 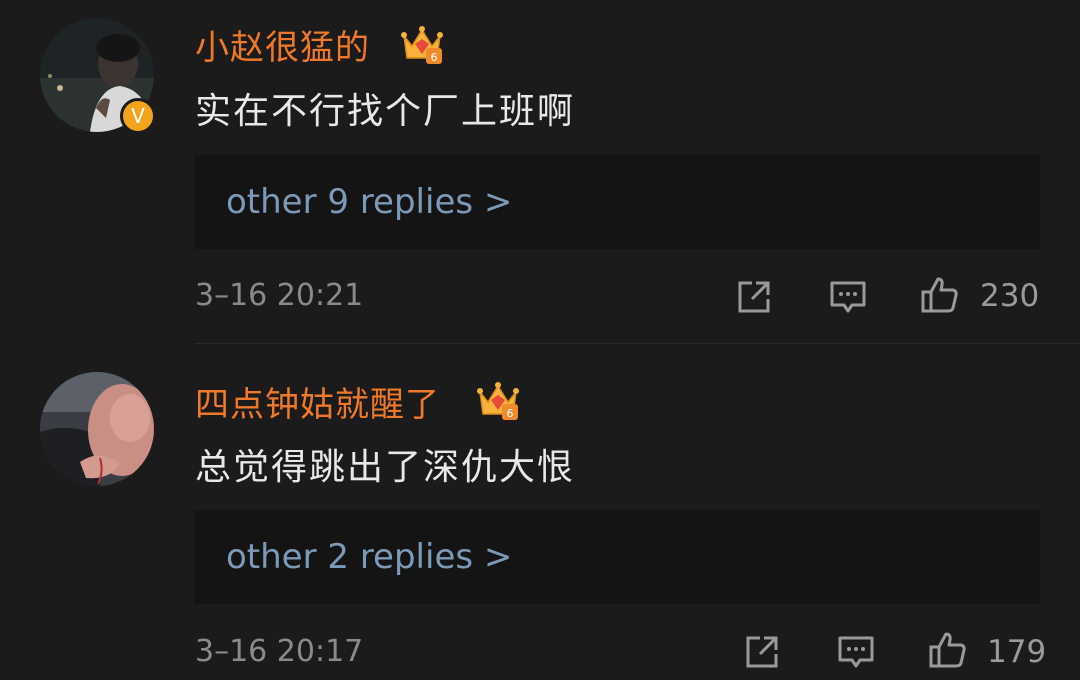 What do you see at coordinates (369, 557) in the screenshot?
I see `view-replies-link: other 2 replies >` at bounding box center [369, 557].